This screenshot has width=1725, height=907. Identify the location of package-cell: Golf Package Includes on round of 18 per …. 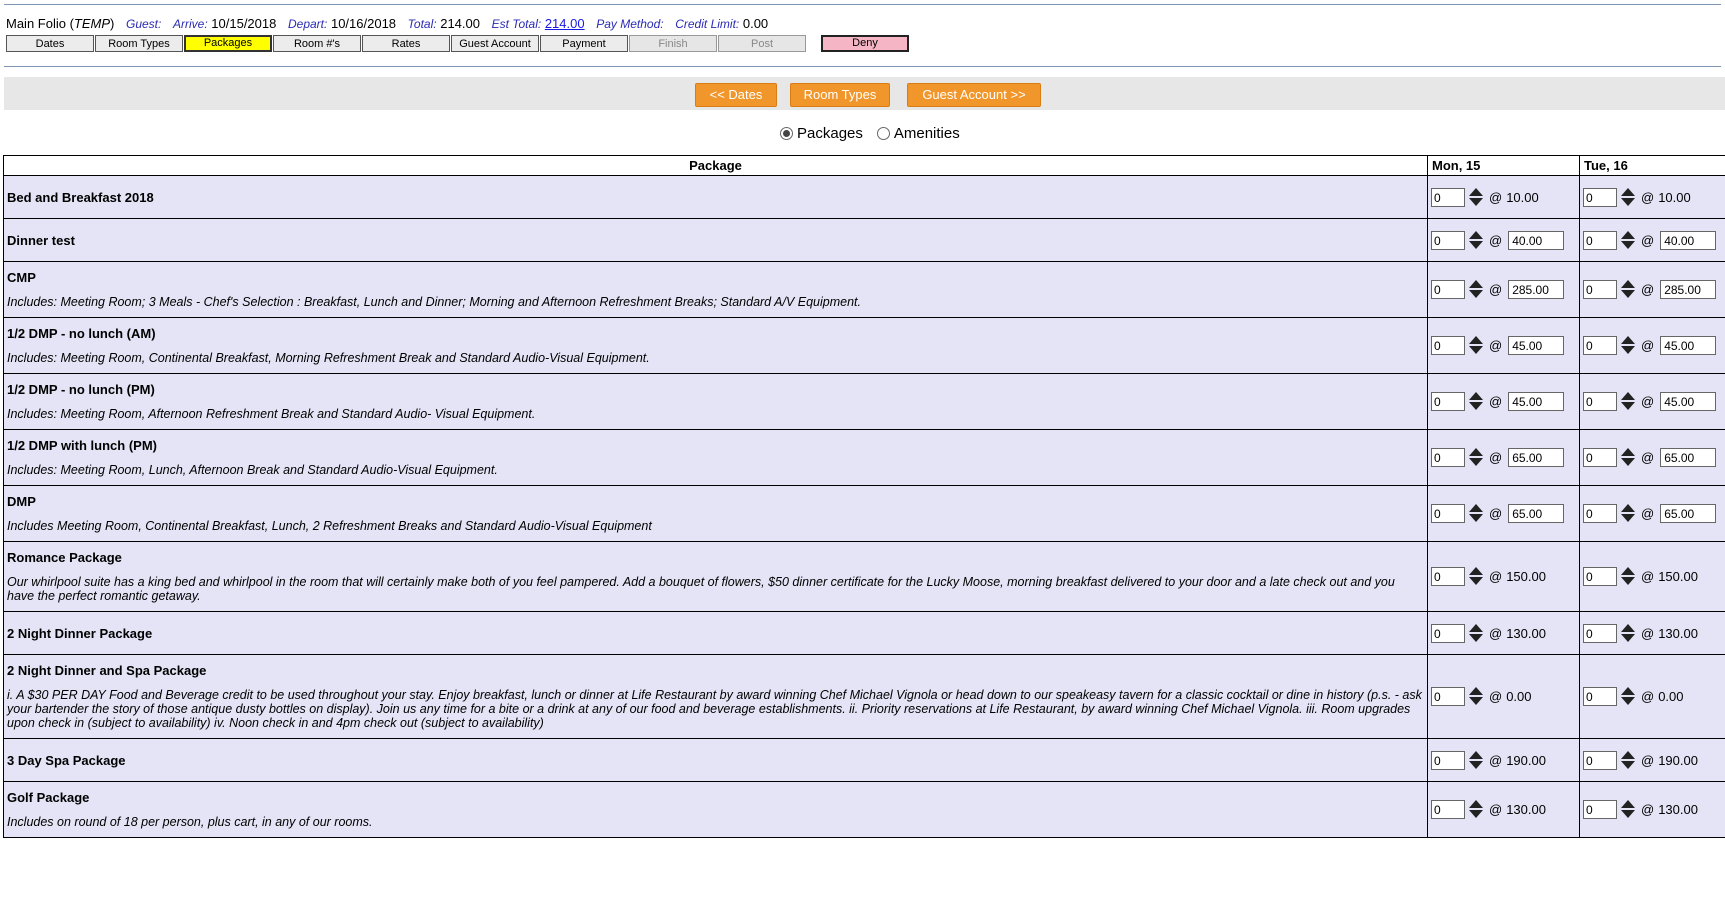
(715, 809).